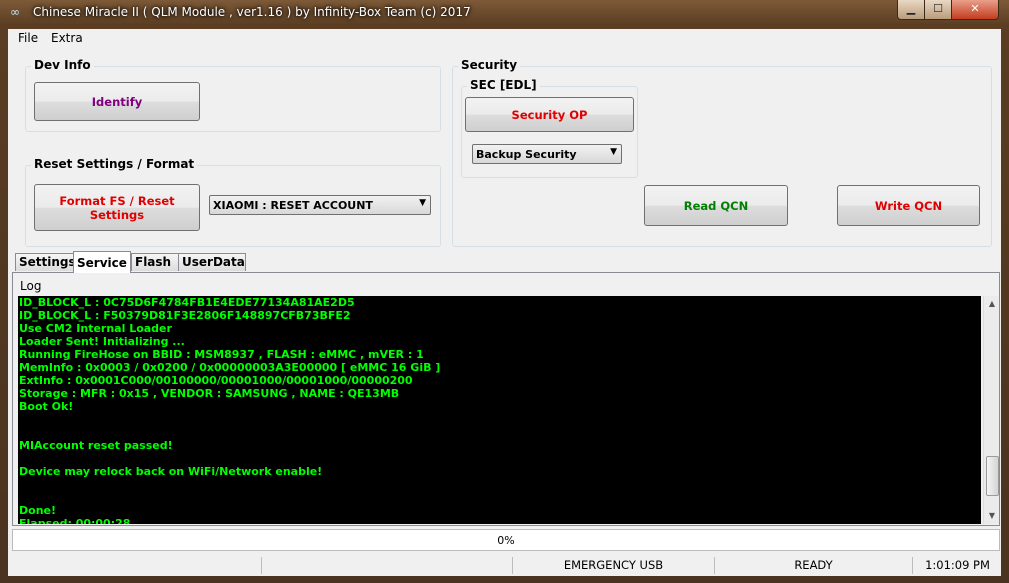 Image resolution: width=1009 pixels, height=583 pixels. What do you see at coordinates (15, 12) in the screenshot?
I see `infinity-icon: ∞` at bounding box center [15, 12].